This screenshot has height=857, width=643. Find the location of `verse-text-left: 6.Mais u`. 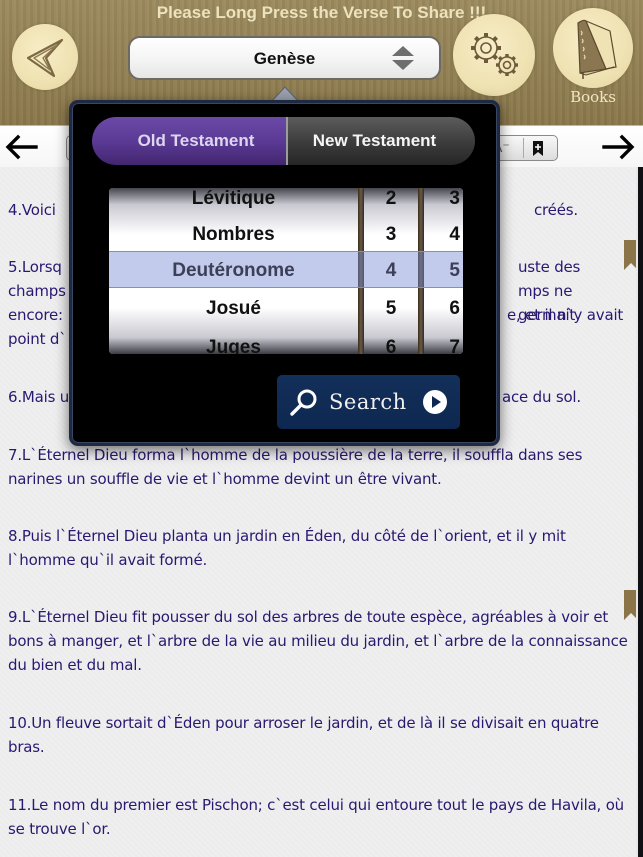

verse-text-left: 6.Mais u is located at coordinates (39, 397).